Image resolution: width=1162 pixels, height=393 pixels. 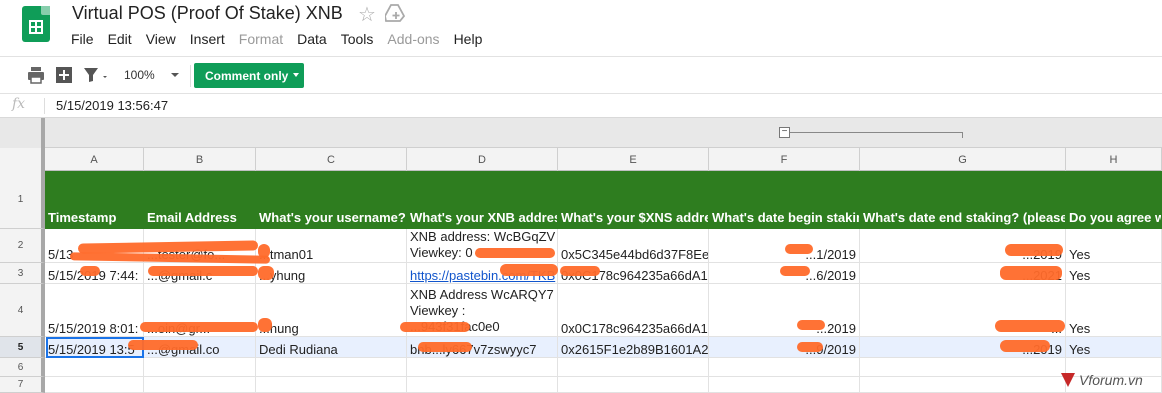 I want to click on table-cell: Dedi Rudiana, so click(x=331, y=347).